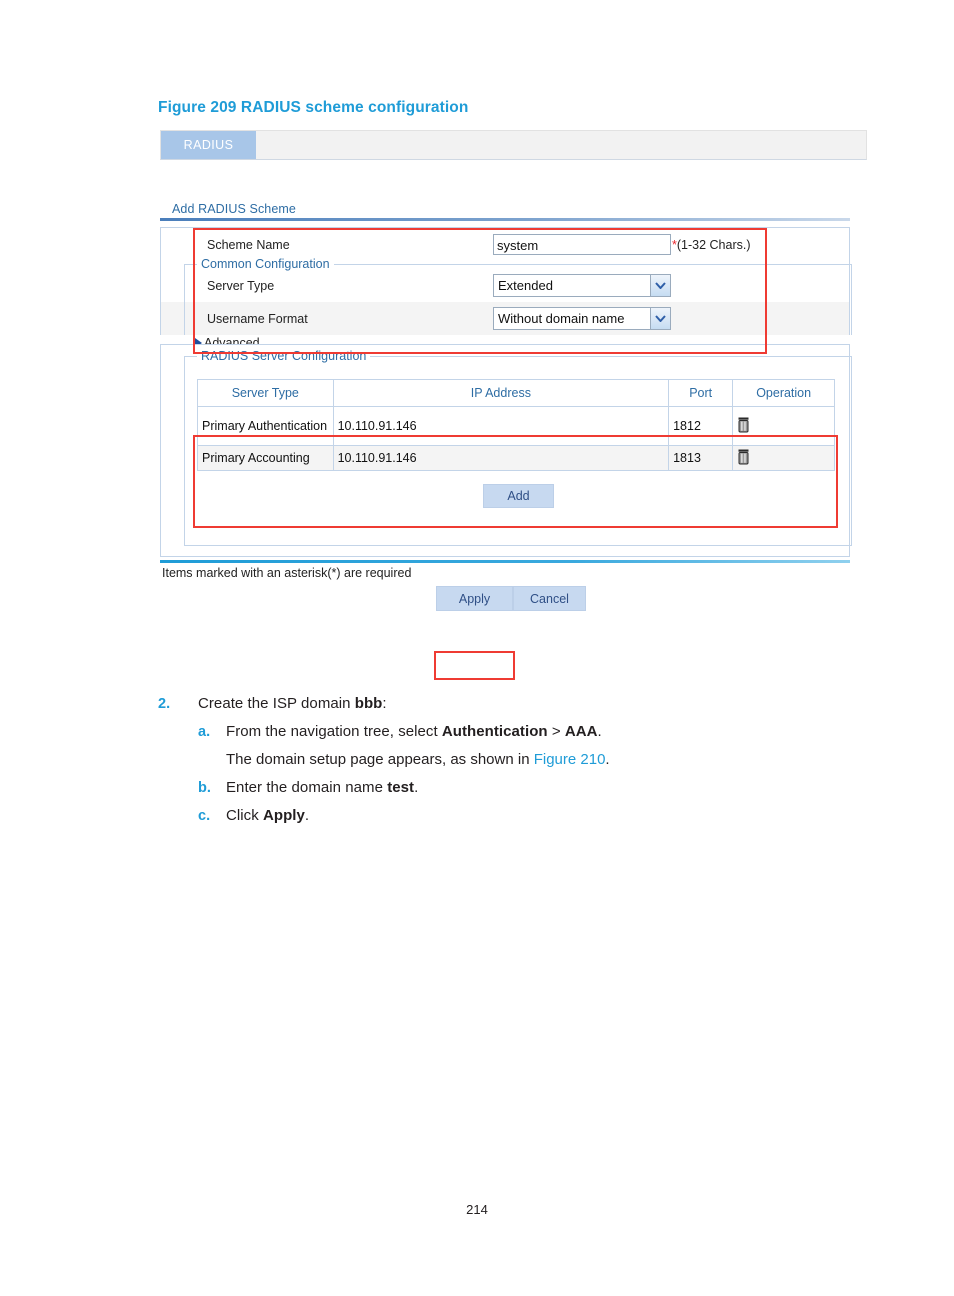 This screenshot has height=1296, width=954. What do you see at coordinates (276, 703) in the screenshot?
I see `step-2-text-before: Create the ISP domain` at bounding box center [276, 703].